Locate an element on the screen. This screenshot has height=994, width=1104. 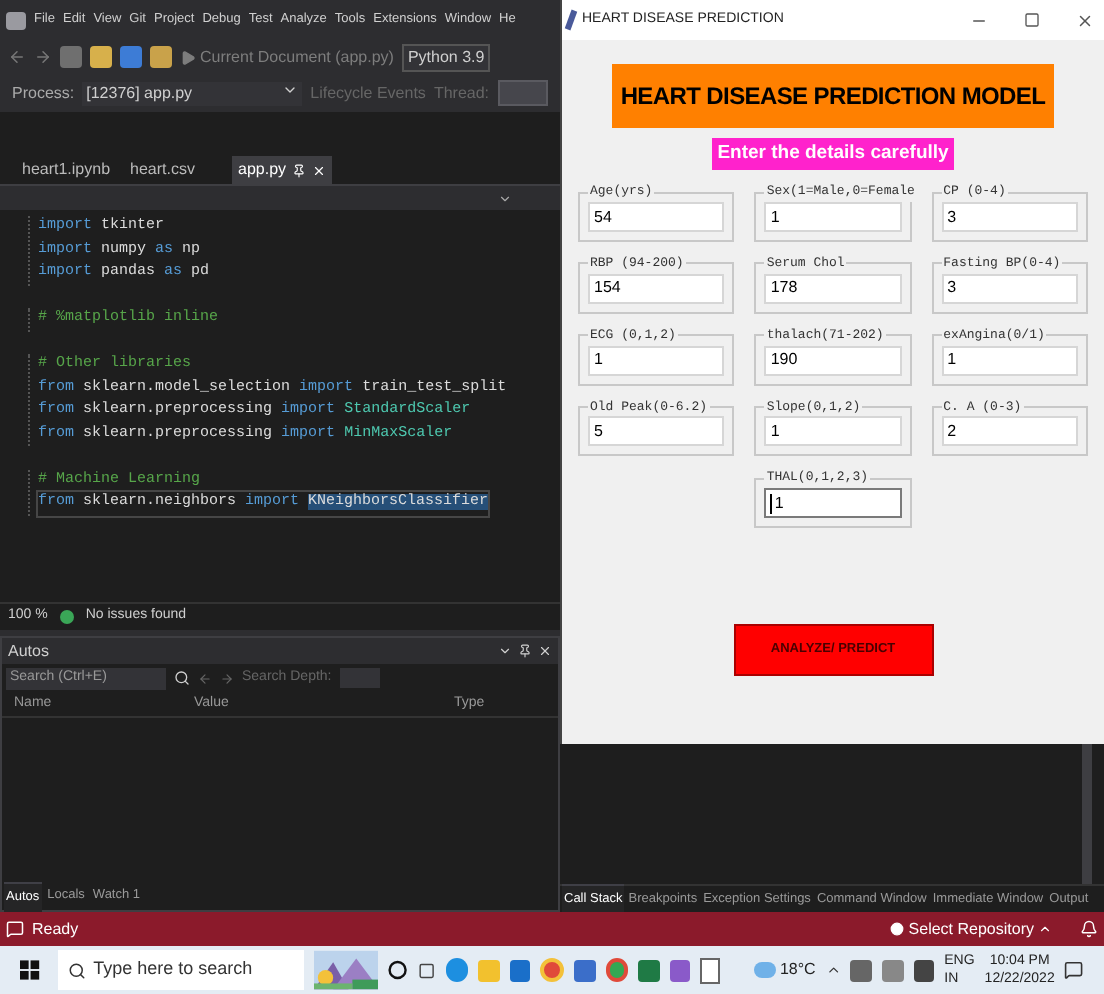
maximize-icon is located at coordinates (1032, 20).